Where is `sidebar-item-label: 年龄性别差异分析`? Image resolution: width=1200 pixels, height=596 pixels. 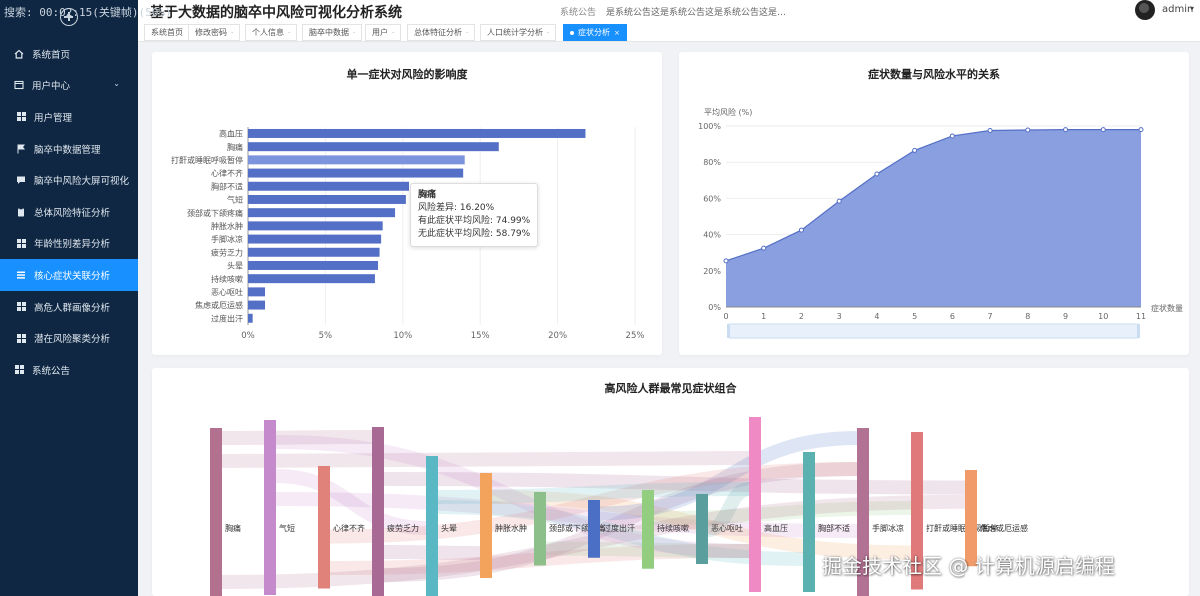 sidebar-item-label: 年龄性别差异分析 is located at coordinates (72, 245).